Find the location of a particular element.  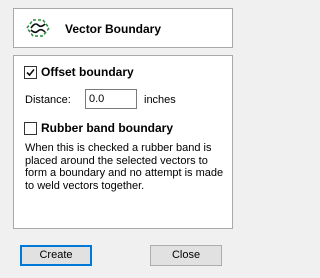

page-title: Vector Boundary is located at coordinates (113, 29).